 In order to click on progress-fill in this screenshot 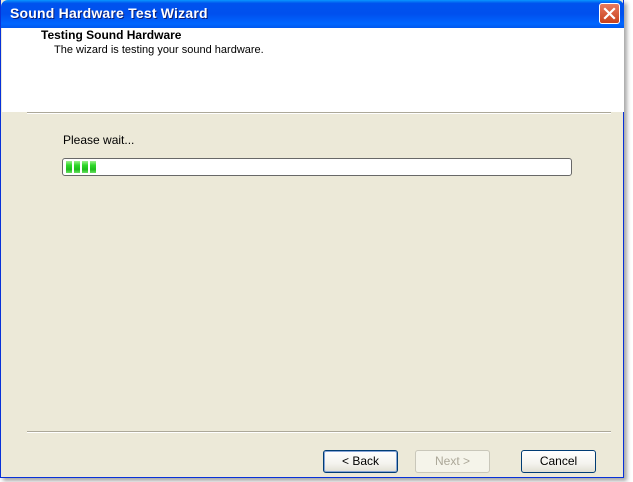, I will do `click(81, 167)`.